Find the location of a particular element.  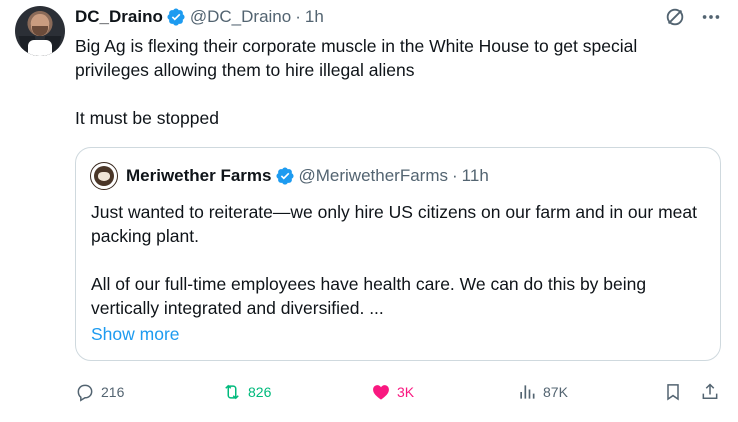

author-name: DC_Draino is located at coordinates (119, 17).